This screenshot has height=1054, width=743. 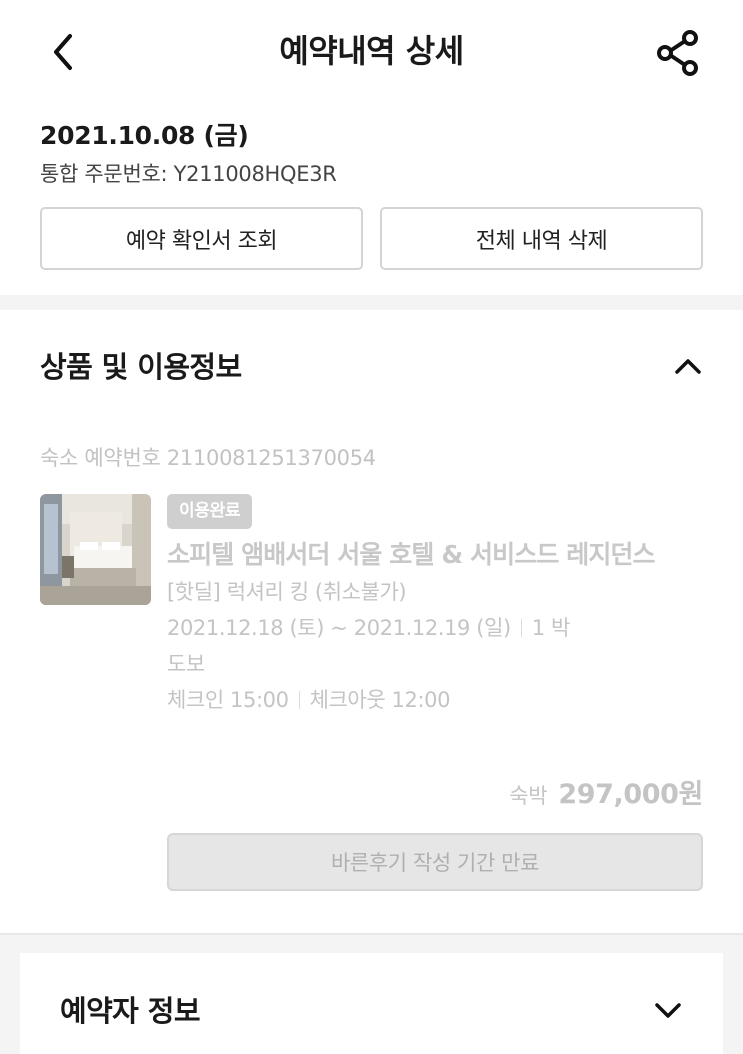 I want to click on reservation-number-value: 2110081251370054, so click(x=271, y=458).